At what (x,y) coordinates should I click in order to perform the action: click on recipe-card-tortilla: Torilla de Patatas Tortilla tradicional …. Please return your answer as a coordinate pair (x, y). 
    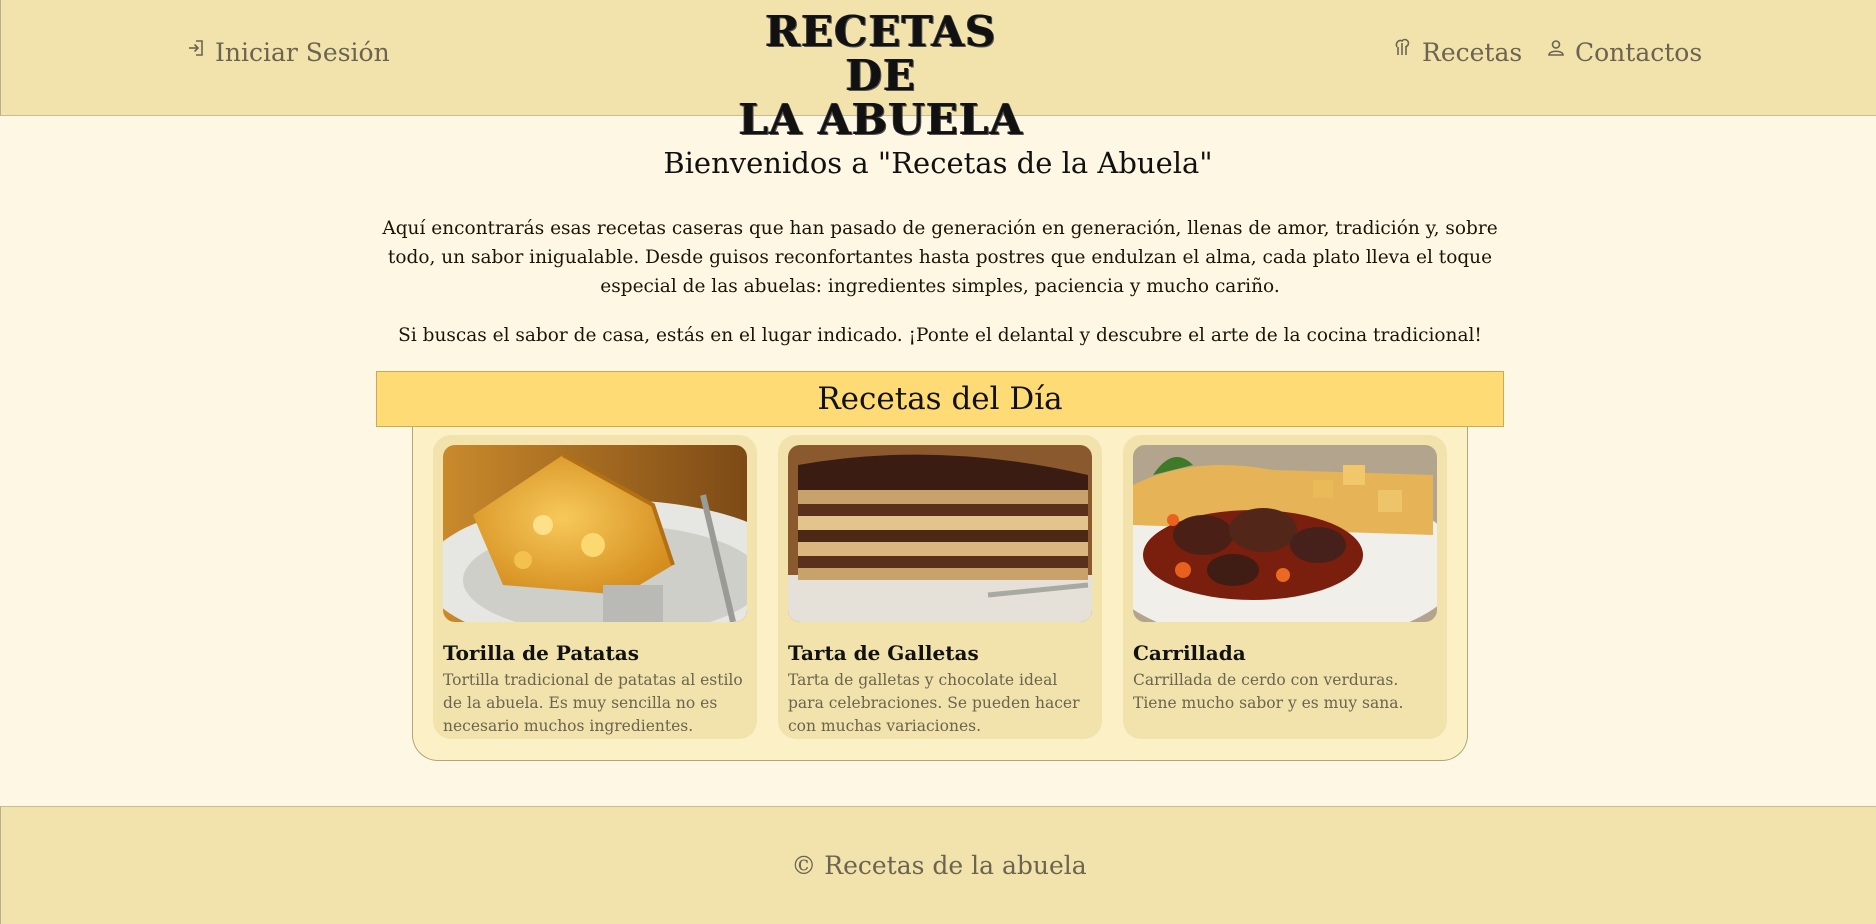
    Looking at the image, I should click on (595, 587).